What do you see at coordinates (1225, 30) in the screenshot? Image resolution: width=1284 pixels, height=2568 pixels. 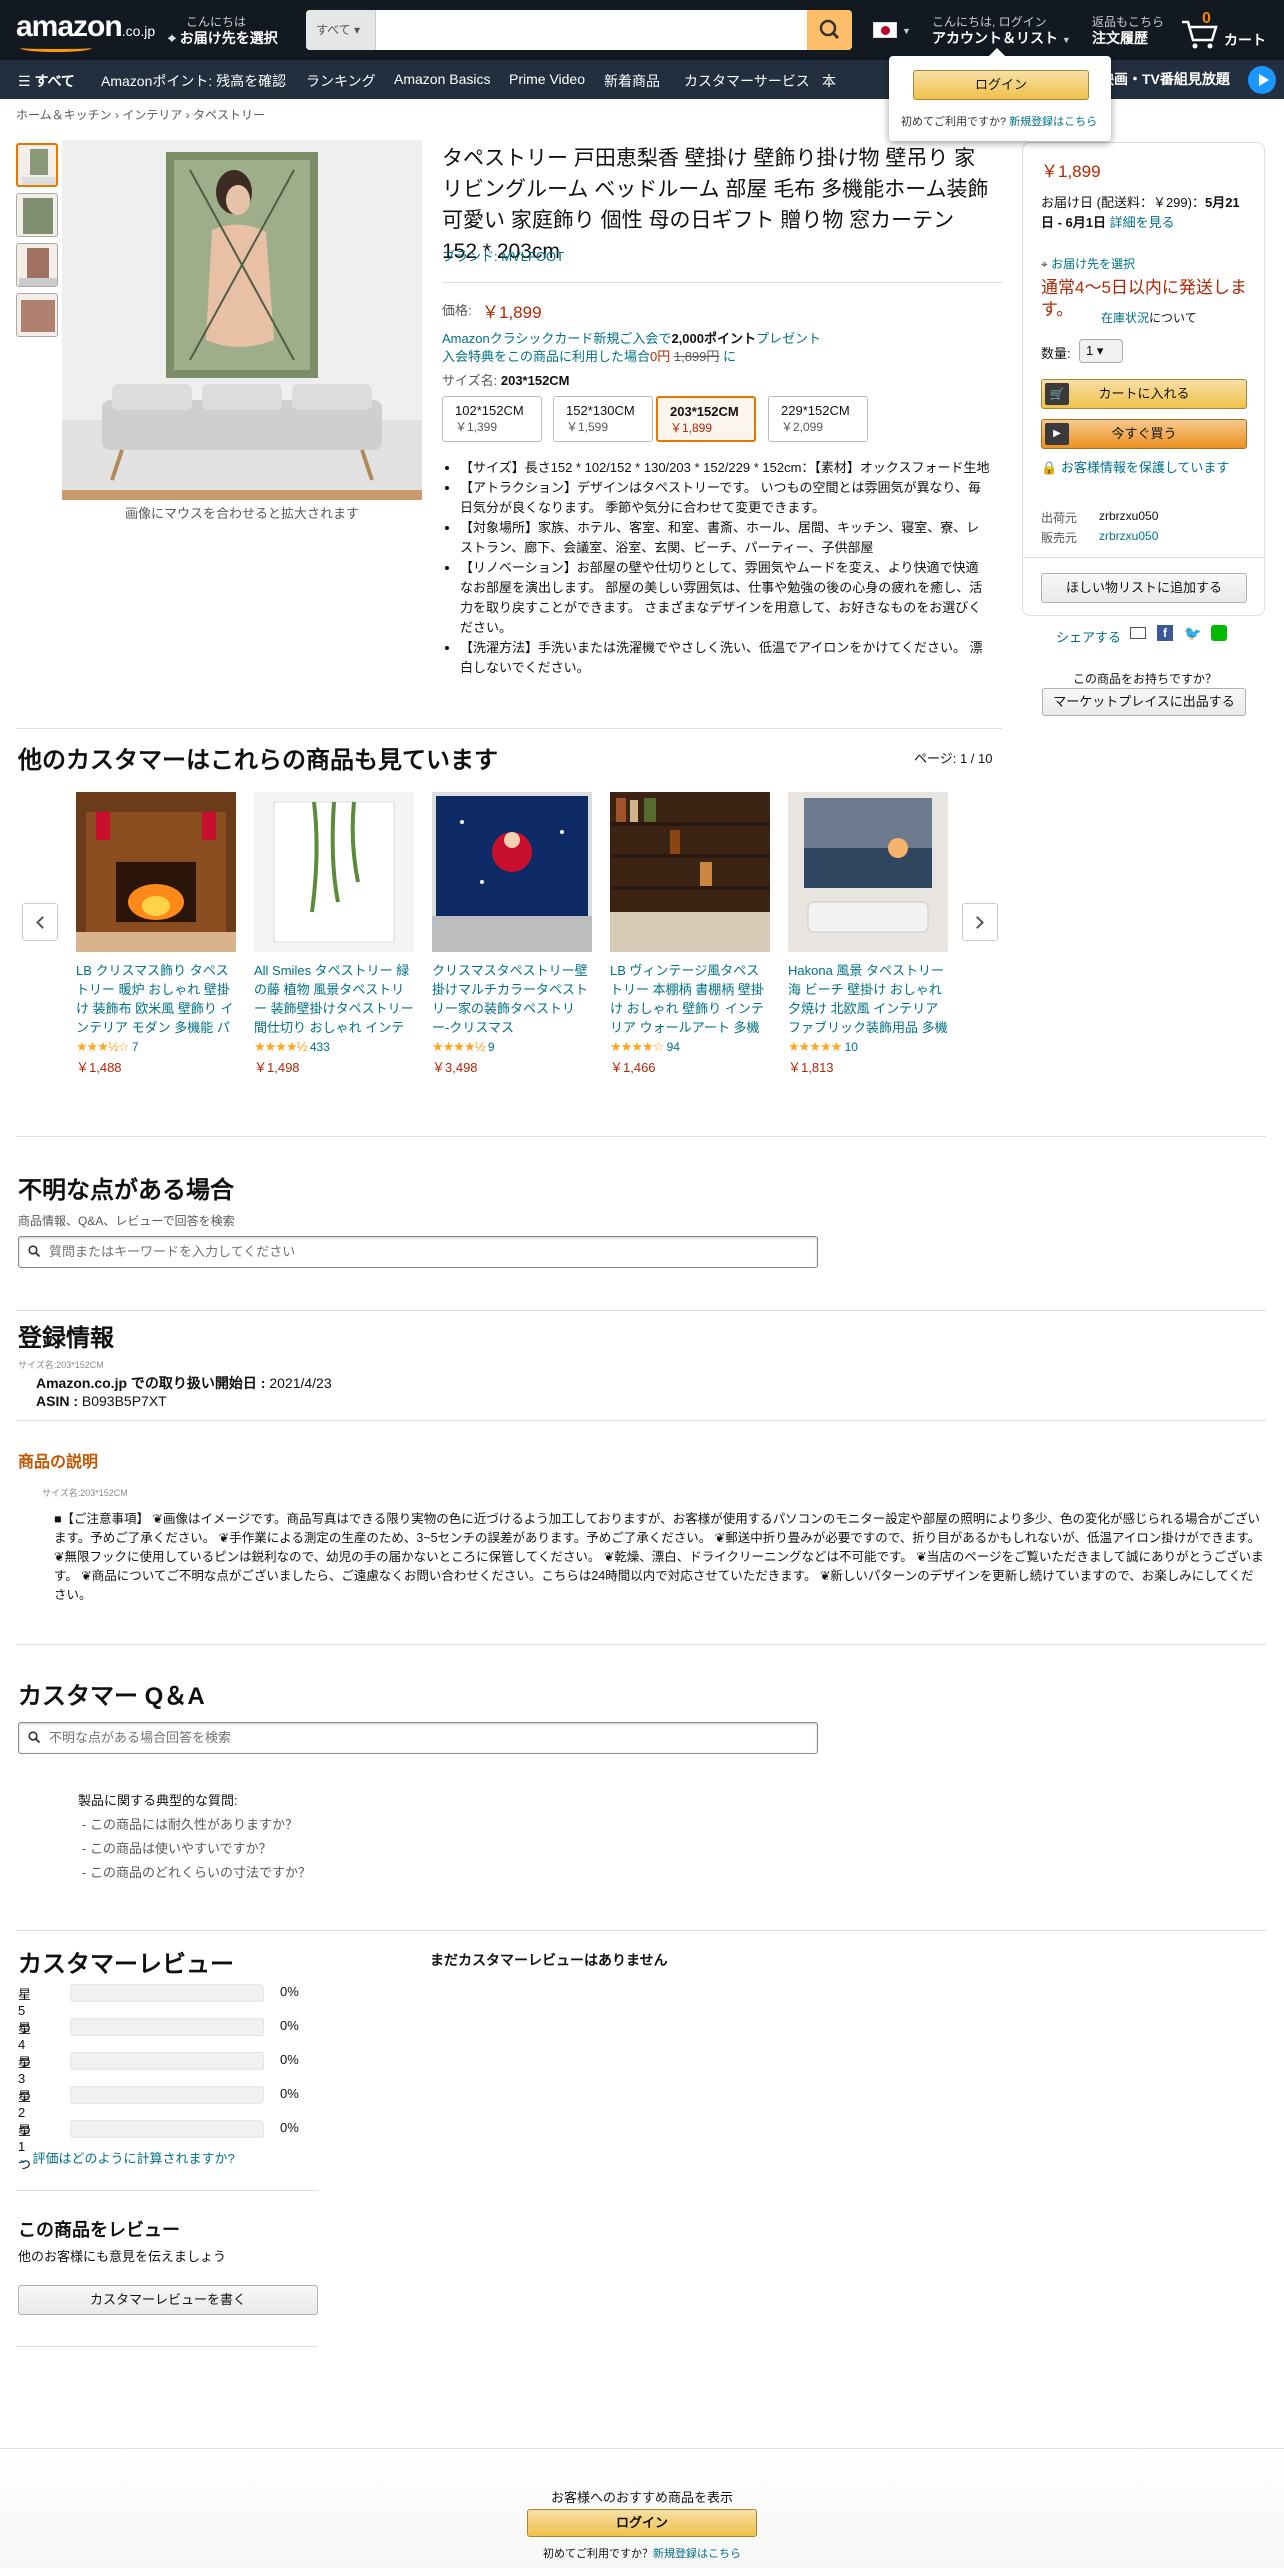 I see `cart-button: 0 カート` at bounding box center [1225, 30].